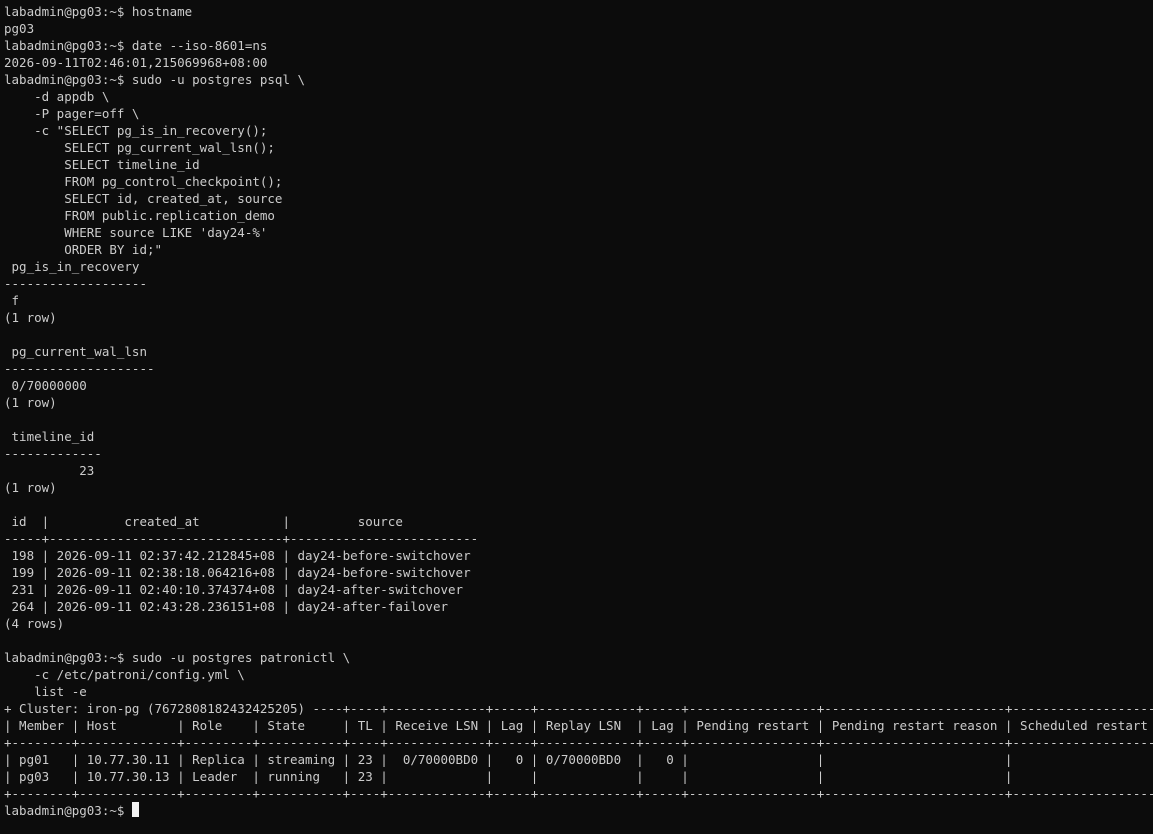 Image resolution: width=1153 pixels, height=834 pixels. Describe the element at coordinates (155, 79) in the screenshot. I see `terminal-line: labadmin@pg03:~$ sudo -u postgres psql \` at that location.